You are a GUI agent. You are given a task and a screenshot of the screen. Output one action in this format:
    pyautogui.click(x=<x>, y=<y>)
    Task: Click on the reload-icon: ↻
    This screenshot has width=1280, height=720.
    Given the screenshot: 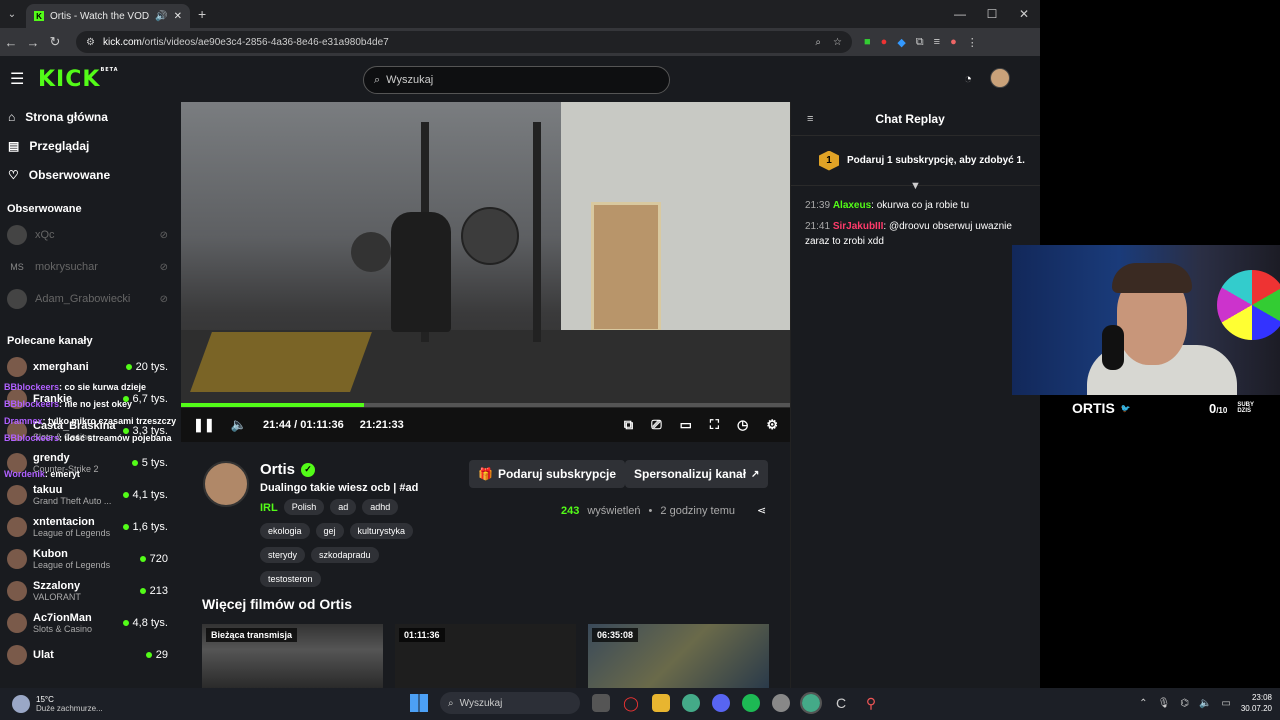 What is the action you would take?
    pyautogui.click(x=55, y=42)
    